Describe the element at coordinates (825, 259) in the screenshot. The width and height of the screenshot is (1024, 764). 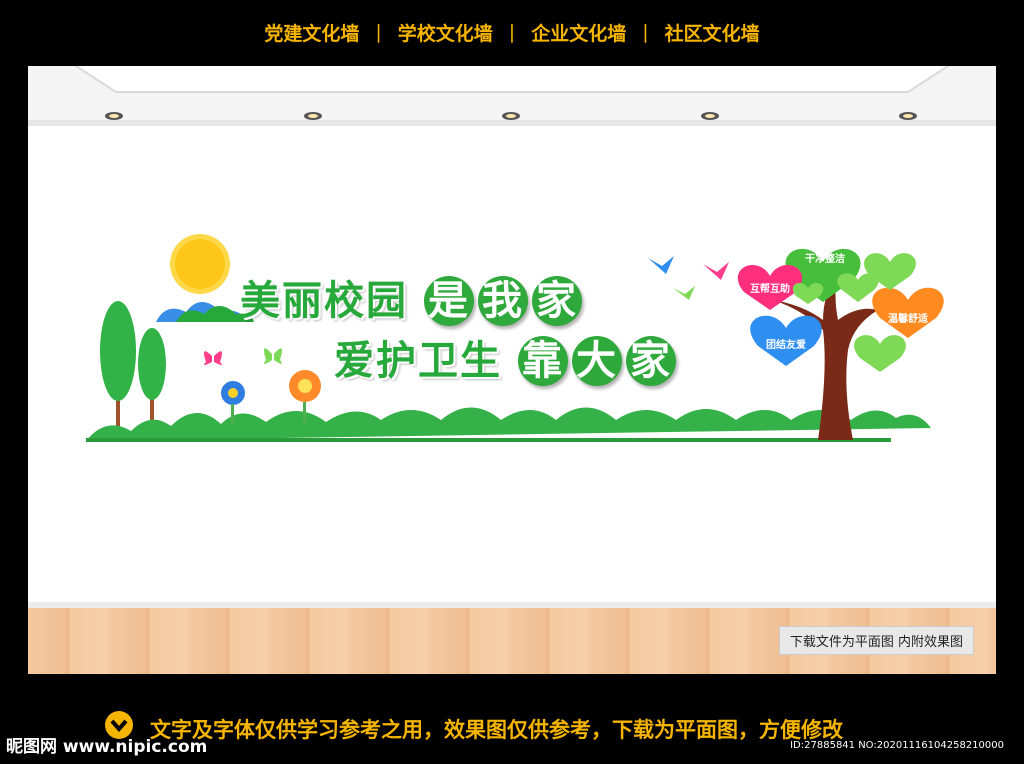
I see `heart-label-clean: 干净整洁` at that location.